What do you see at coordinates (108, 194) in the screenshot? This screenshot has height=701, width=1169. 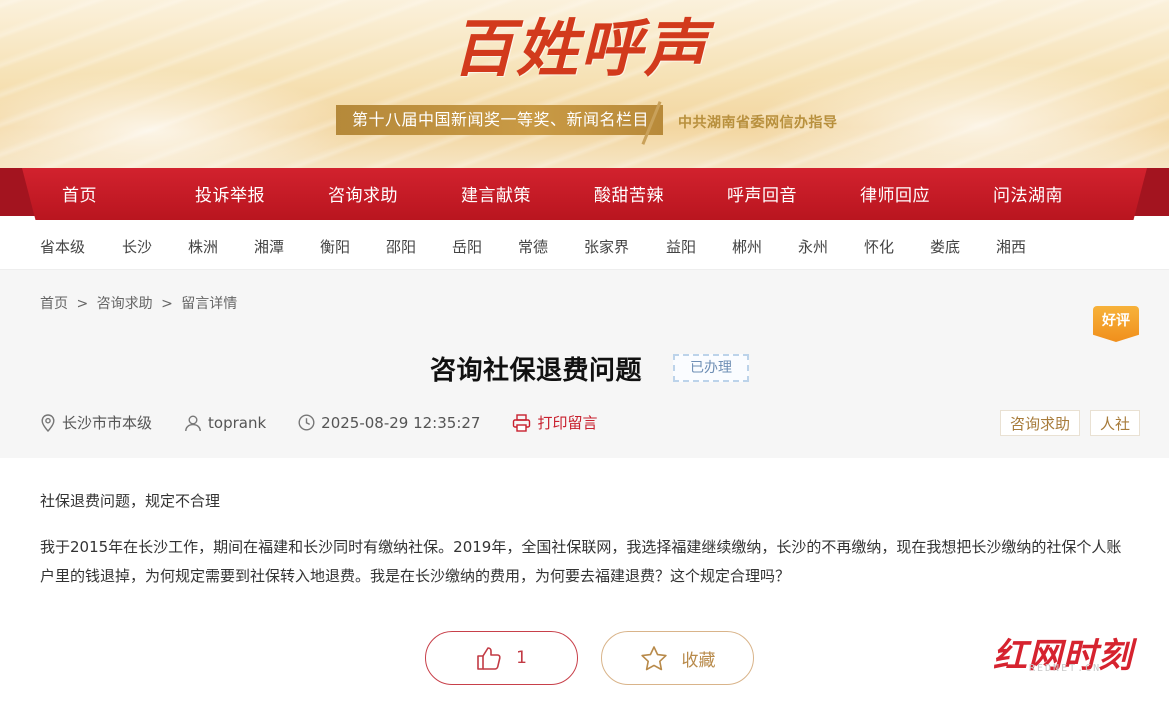 I see `nav-item-home: 首页` at bounding box center [108, 194].